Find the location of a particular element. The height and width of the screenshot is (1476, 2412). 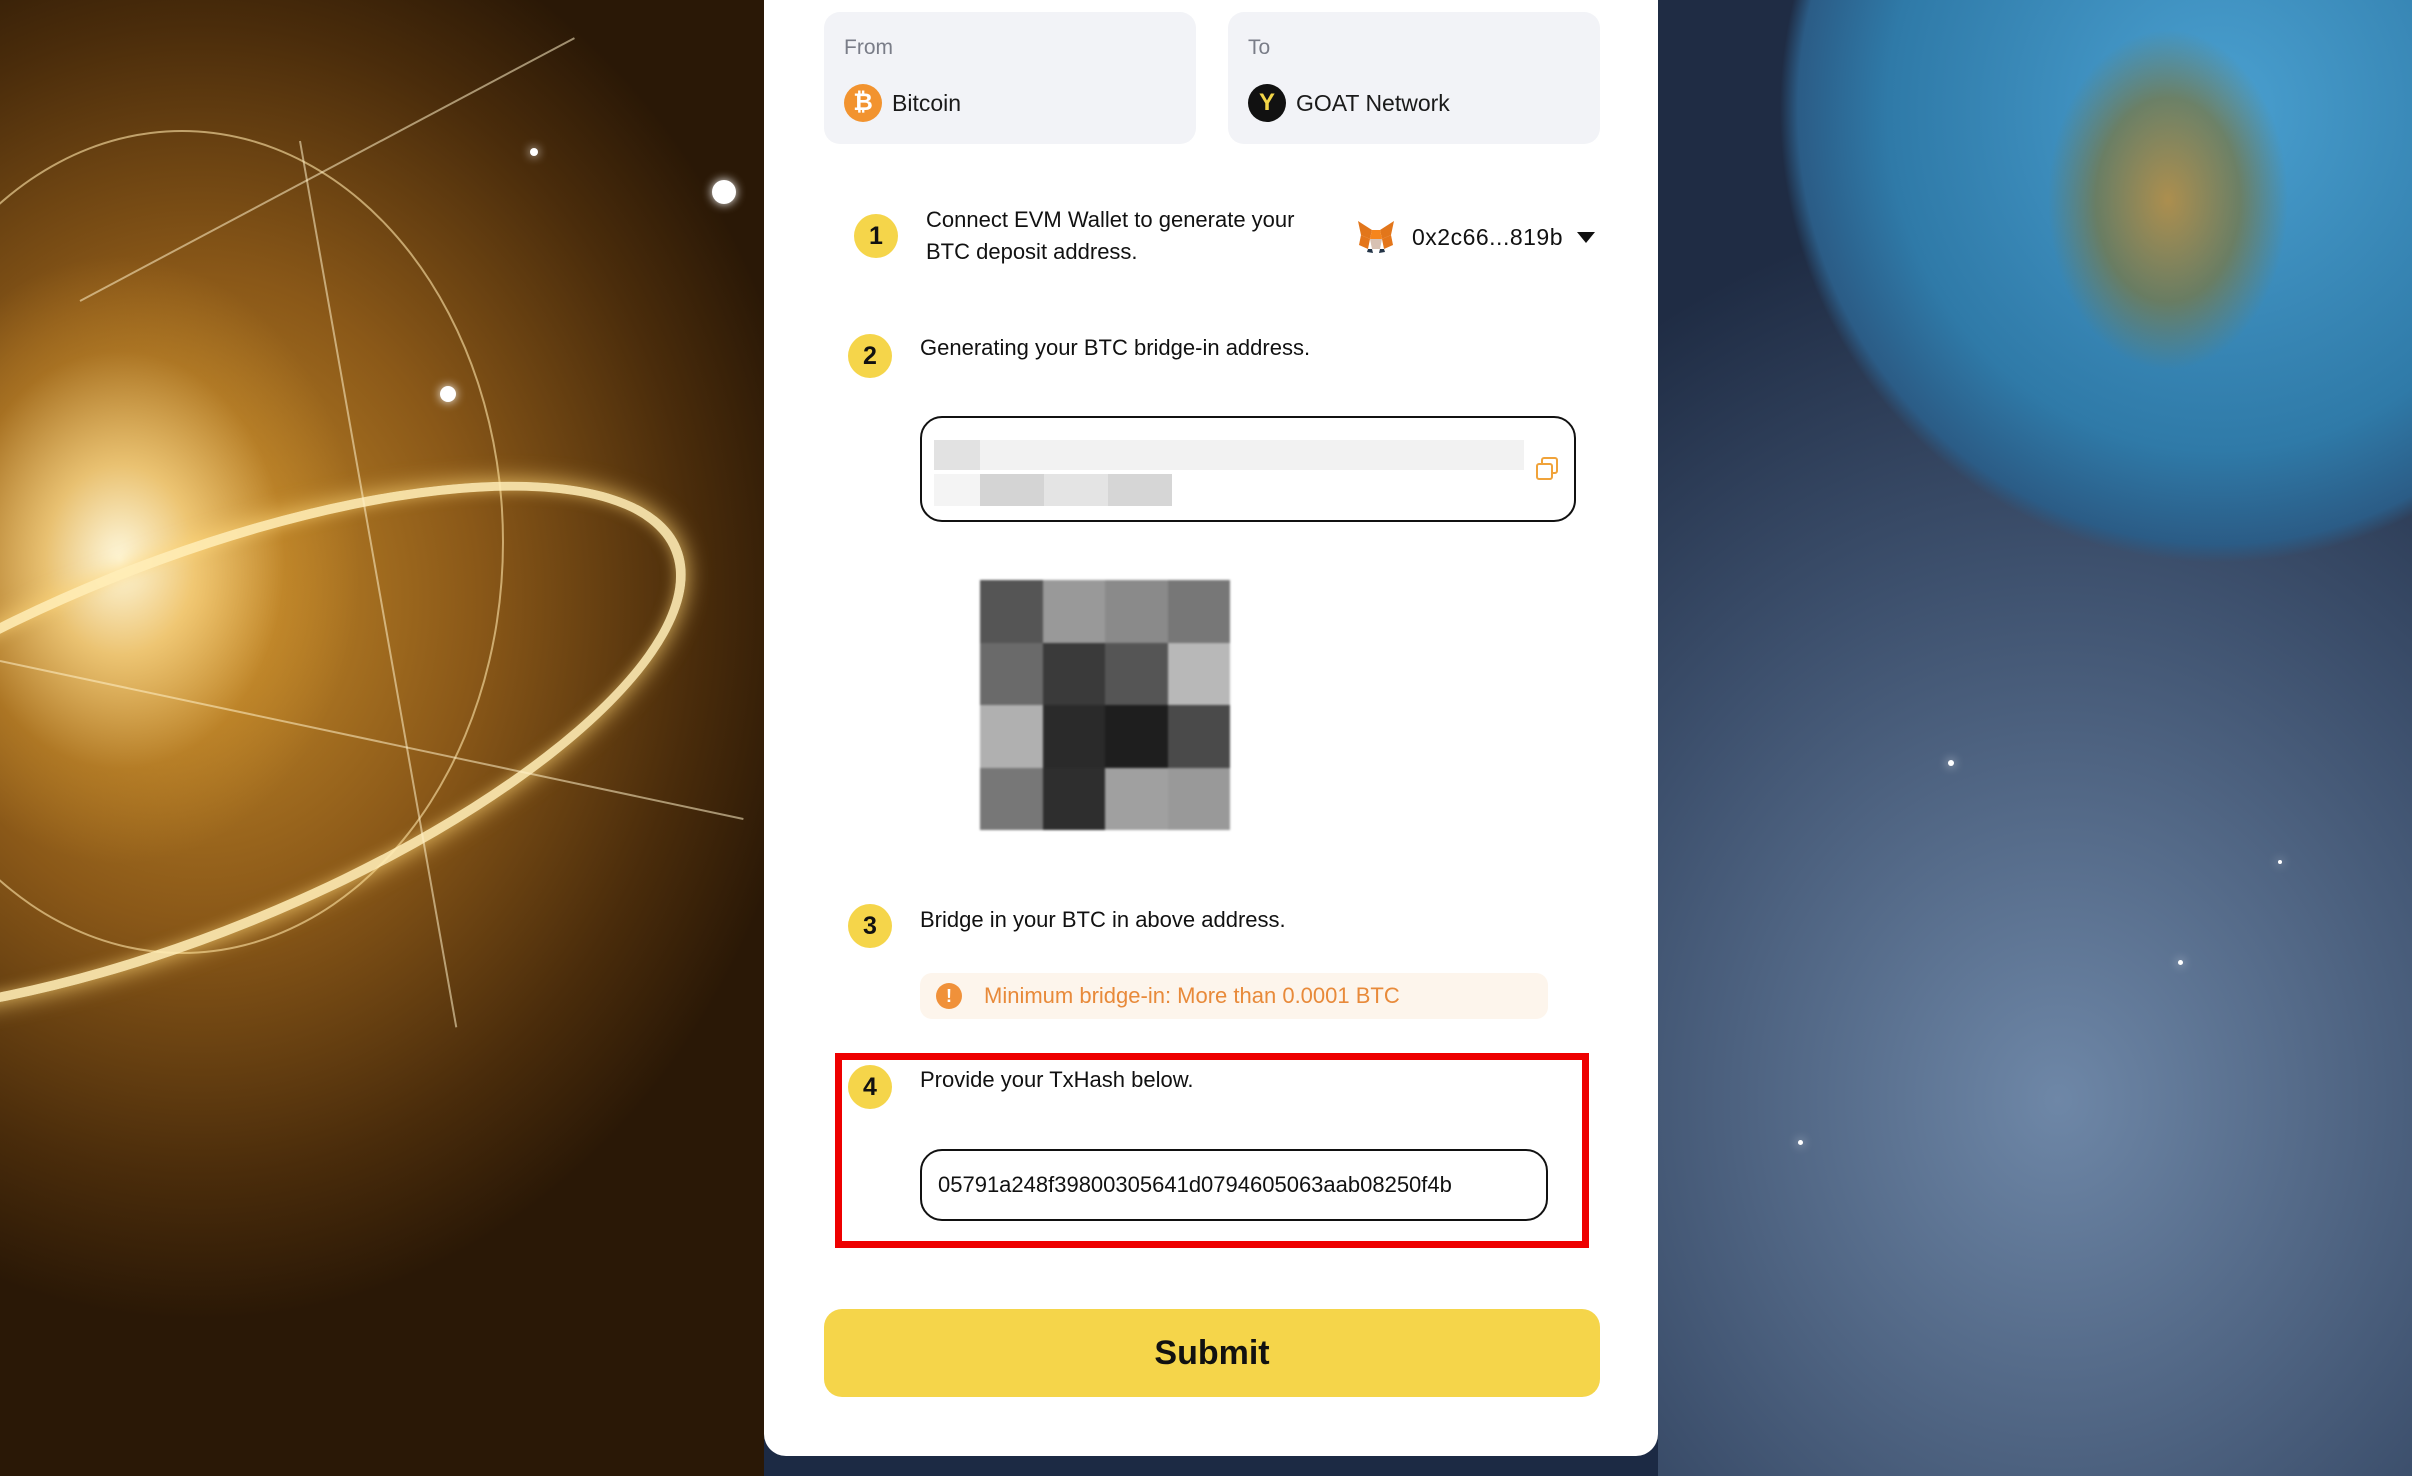

step-1-text-line1: Connect EVM Wallet to generate your is located at coordinates (1110, 219).